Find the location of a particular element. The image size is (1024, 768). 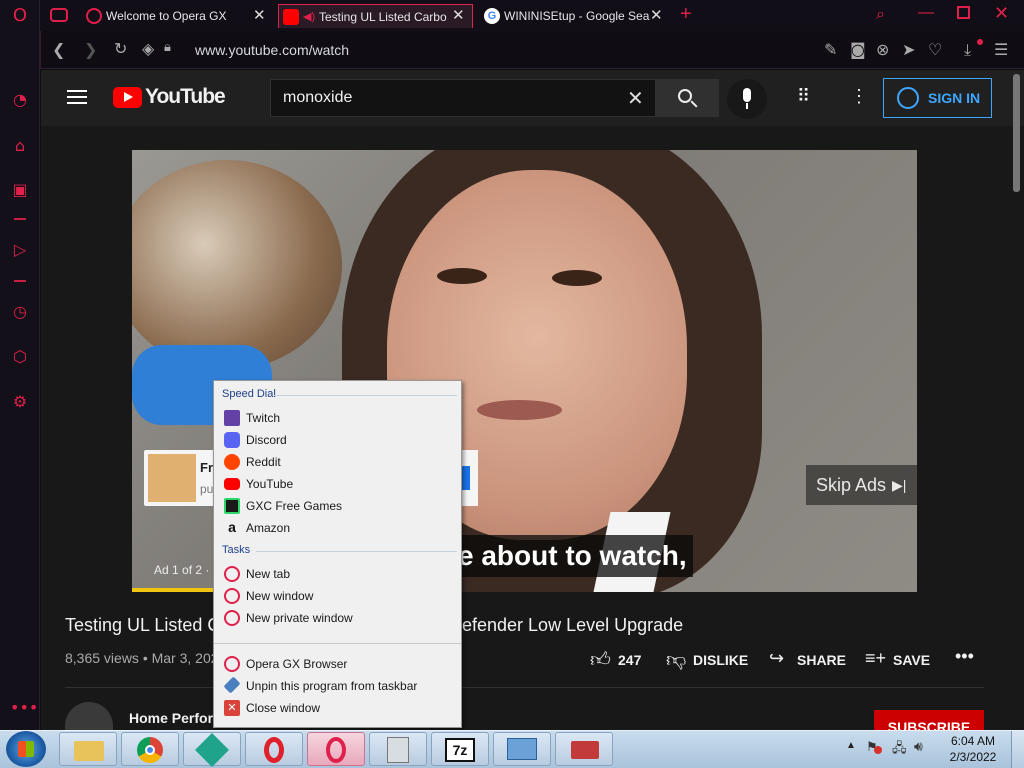

taskbar-7zip: 7z is located at coordinates (460, 749).